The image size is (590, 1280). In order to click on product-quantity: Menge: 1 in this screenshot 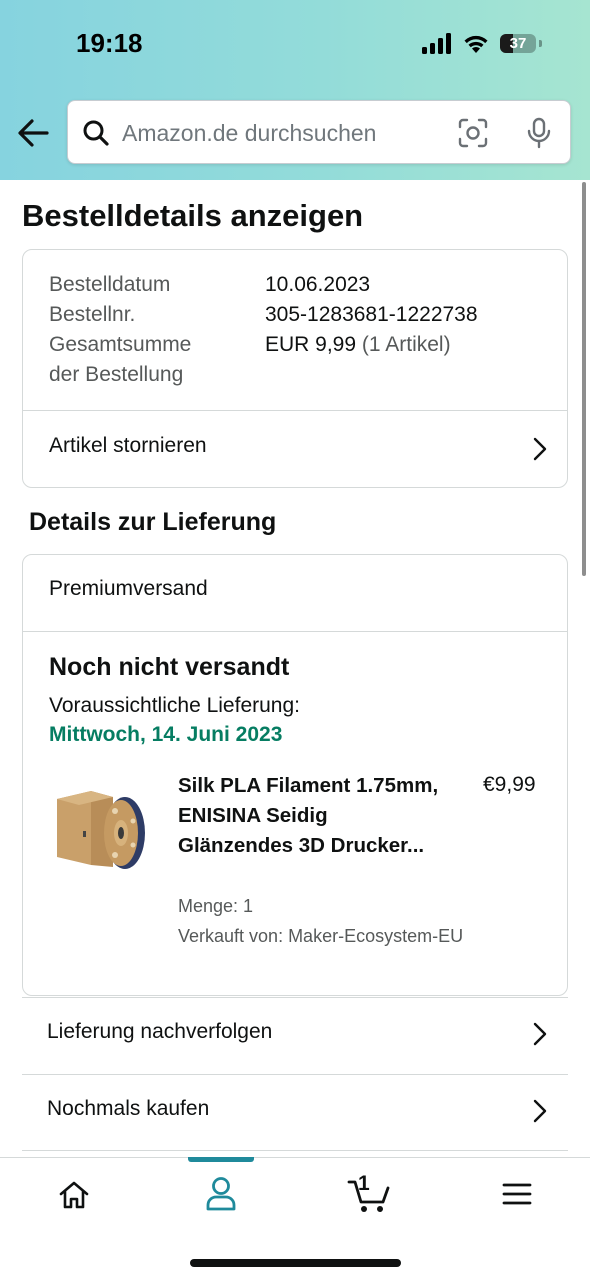, I will do `click(216, 906)`.